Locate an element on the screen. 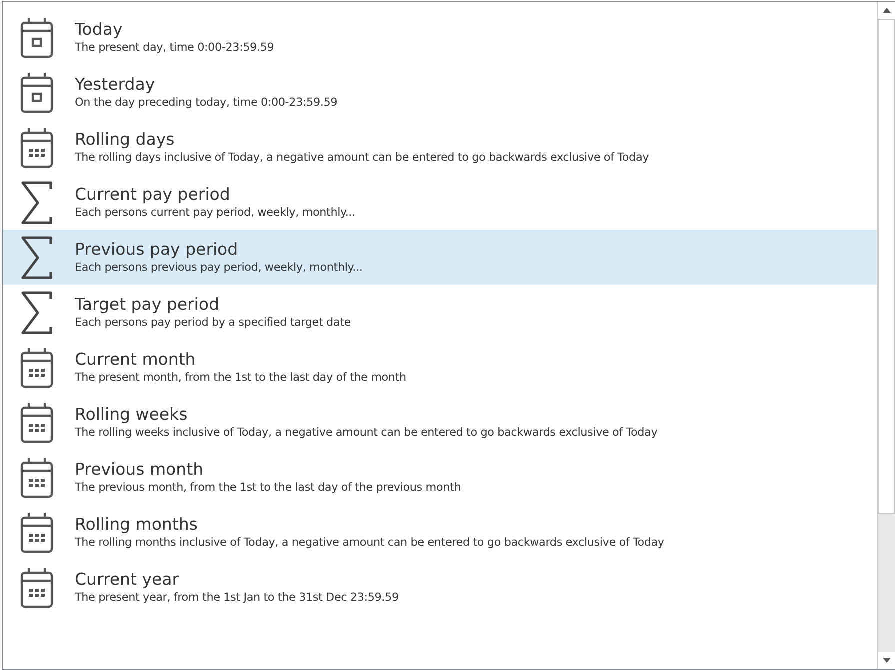  item-description: The present month, from the 1st to the last day of the month is located at coordinates (240, 377).